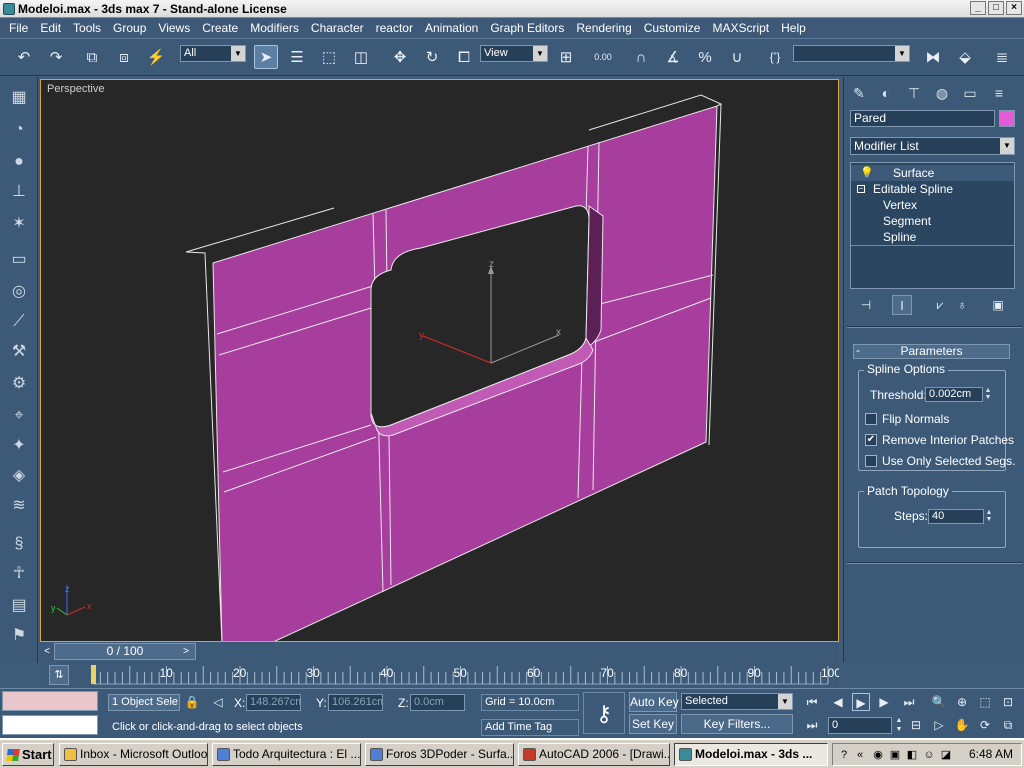  Describe the element at coordinates (125, 651) in the screenshot. I see `time-slider-thumb: 0 / 100` at that location.